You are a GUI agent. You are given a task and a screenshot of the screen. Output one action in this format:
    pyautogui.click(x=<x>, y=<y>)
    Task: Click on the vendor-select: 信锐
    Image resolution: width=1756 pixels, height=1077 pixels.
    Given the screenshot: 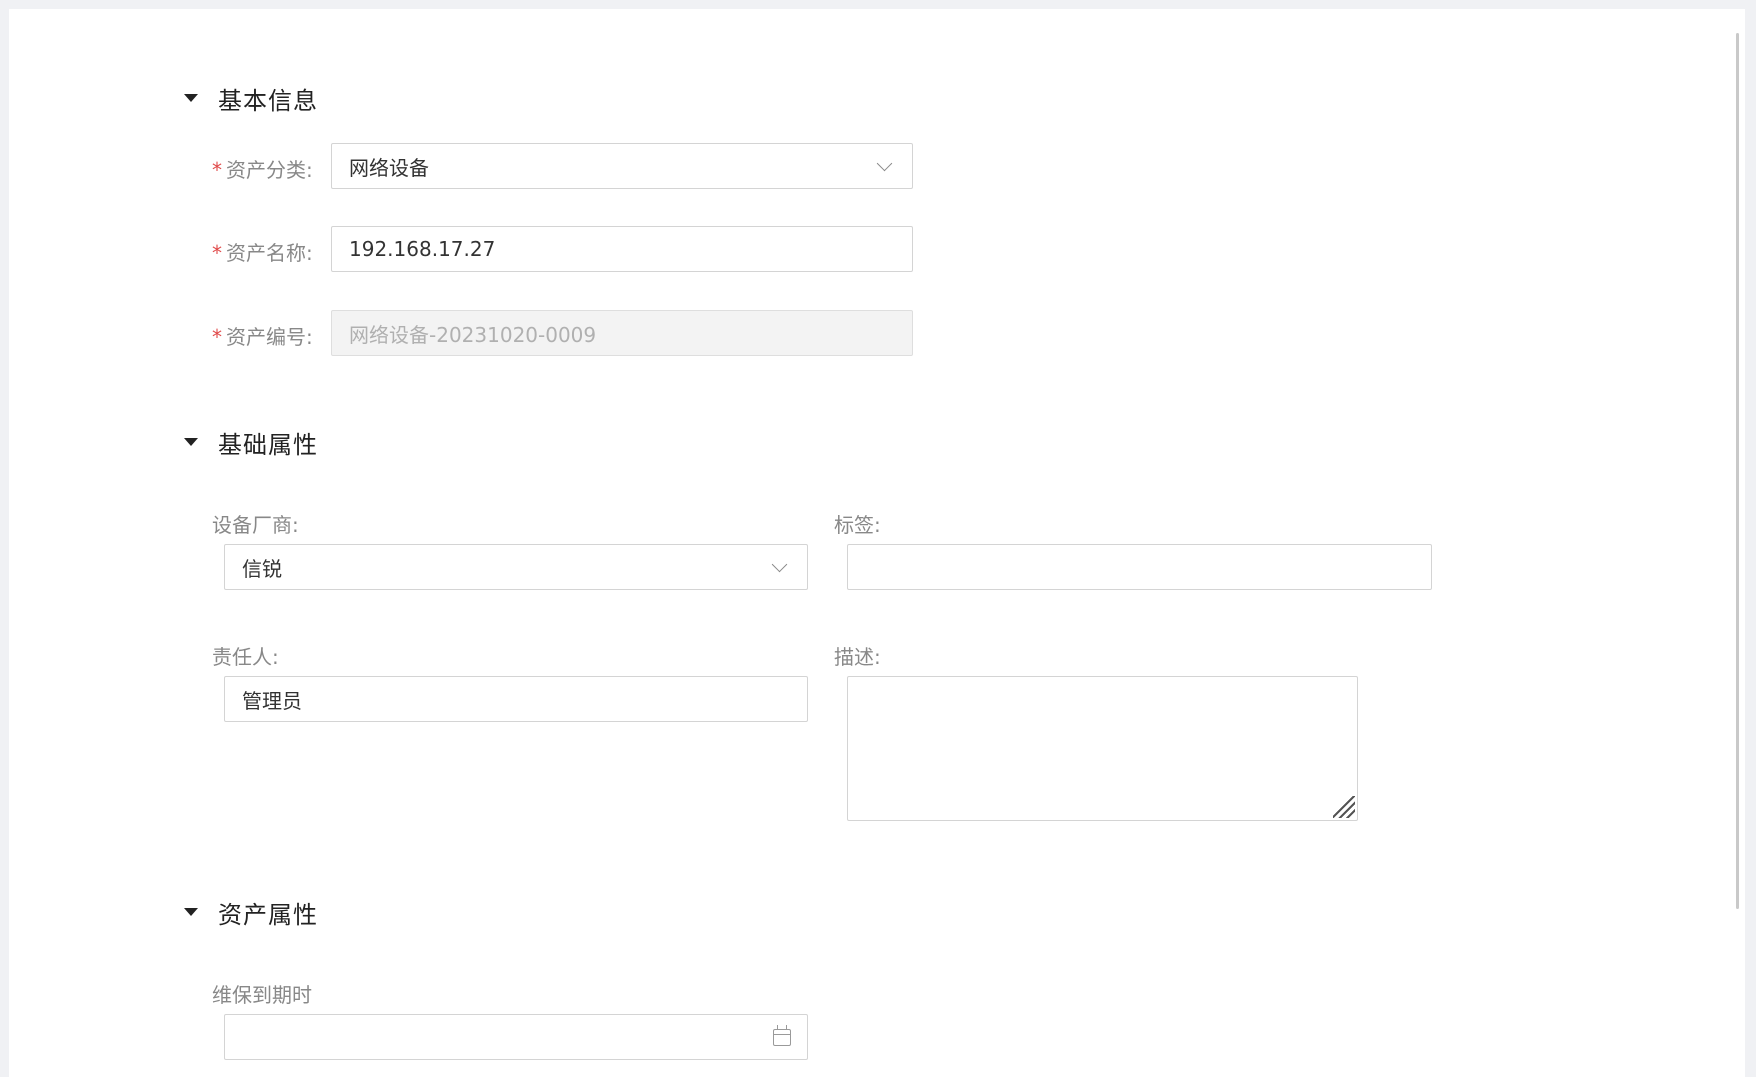 What is the action you would take?
    pyautogui.click(x=516, y=567)
    